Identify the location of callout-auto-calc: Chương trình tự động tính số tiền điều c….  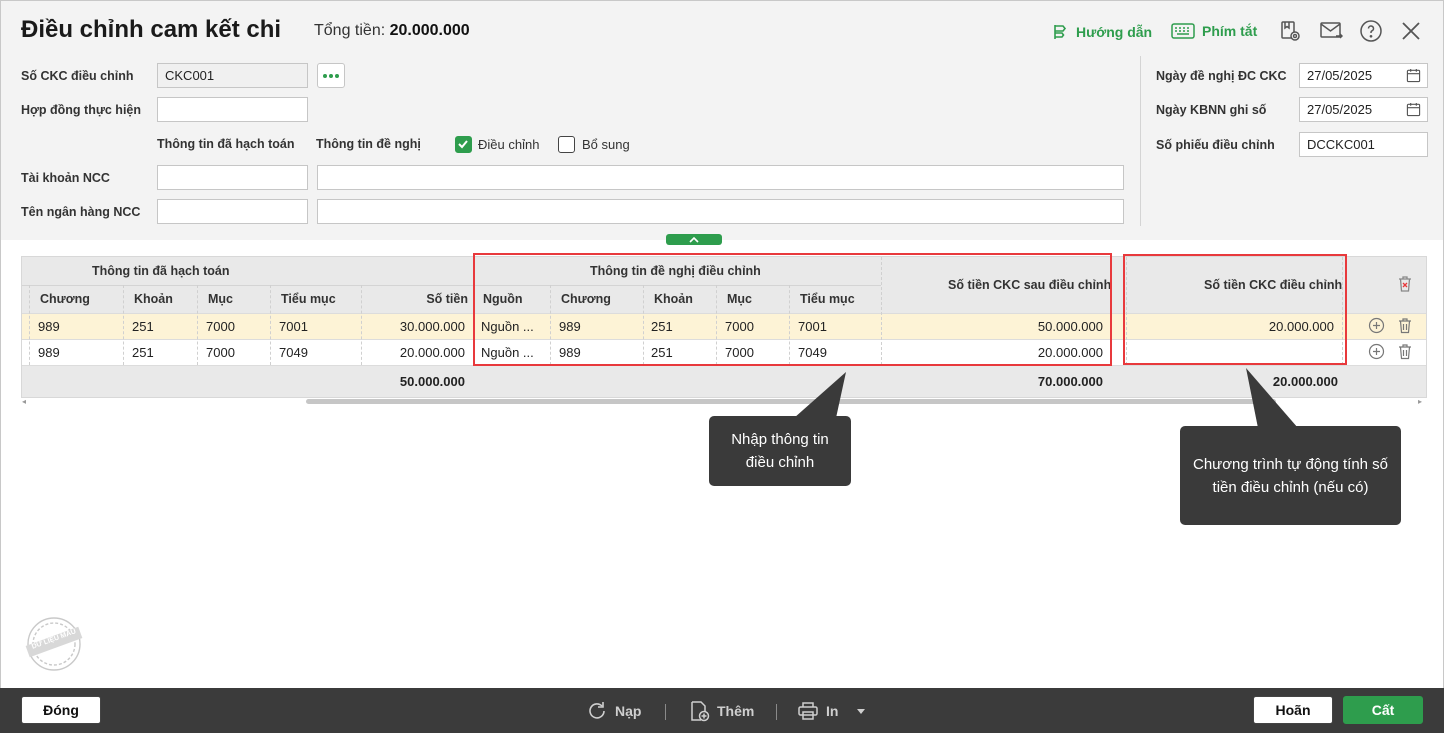
(1290, 475).